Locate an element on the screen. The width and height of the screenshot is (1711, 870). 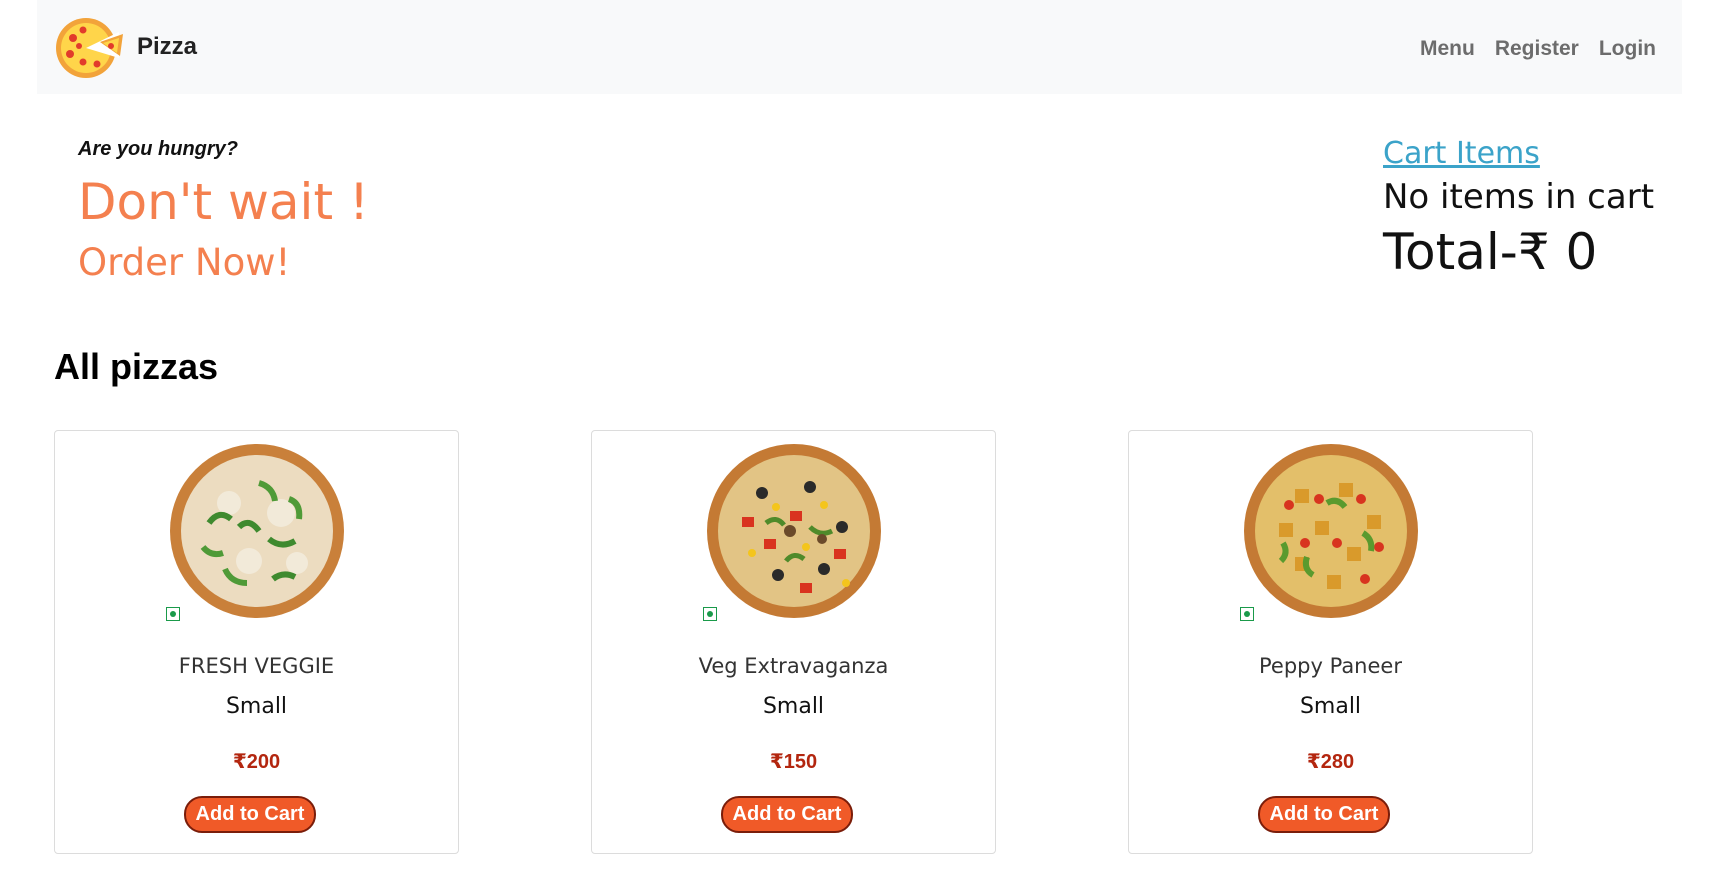
nav-menu-link: Menu is located at coordinates (1447, 49).